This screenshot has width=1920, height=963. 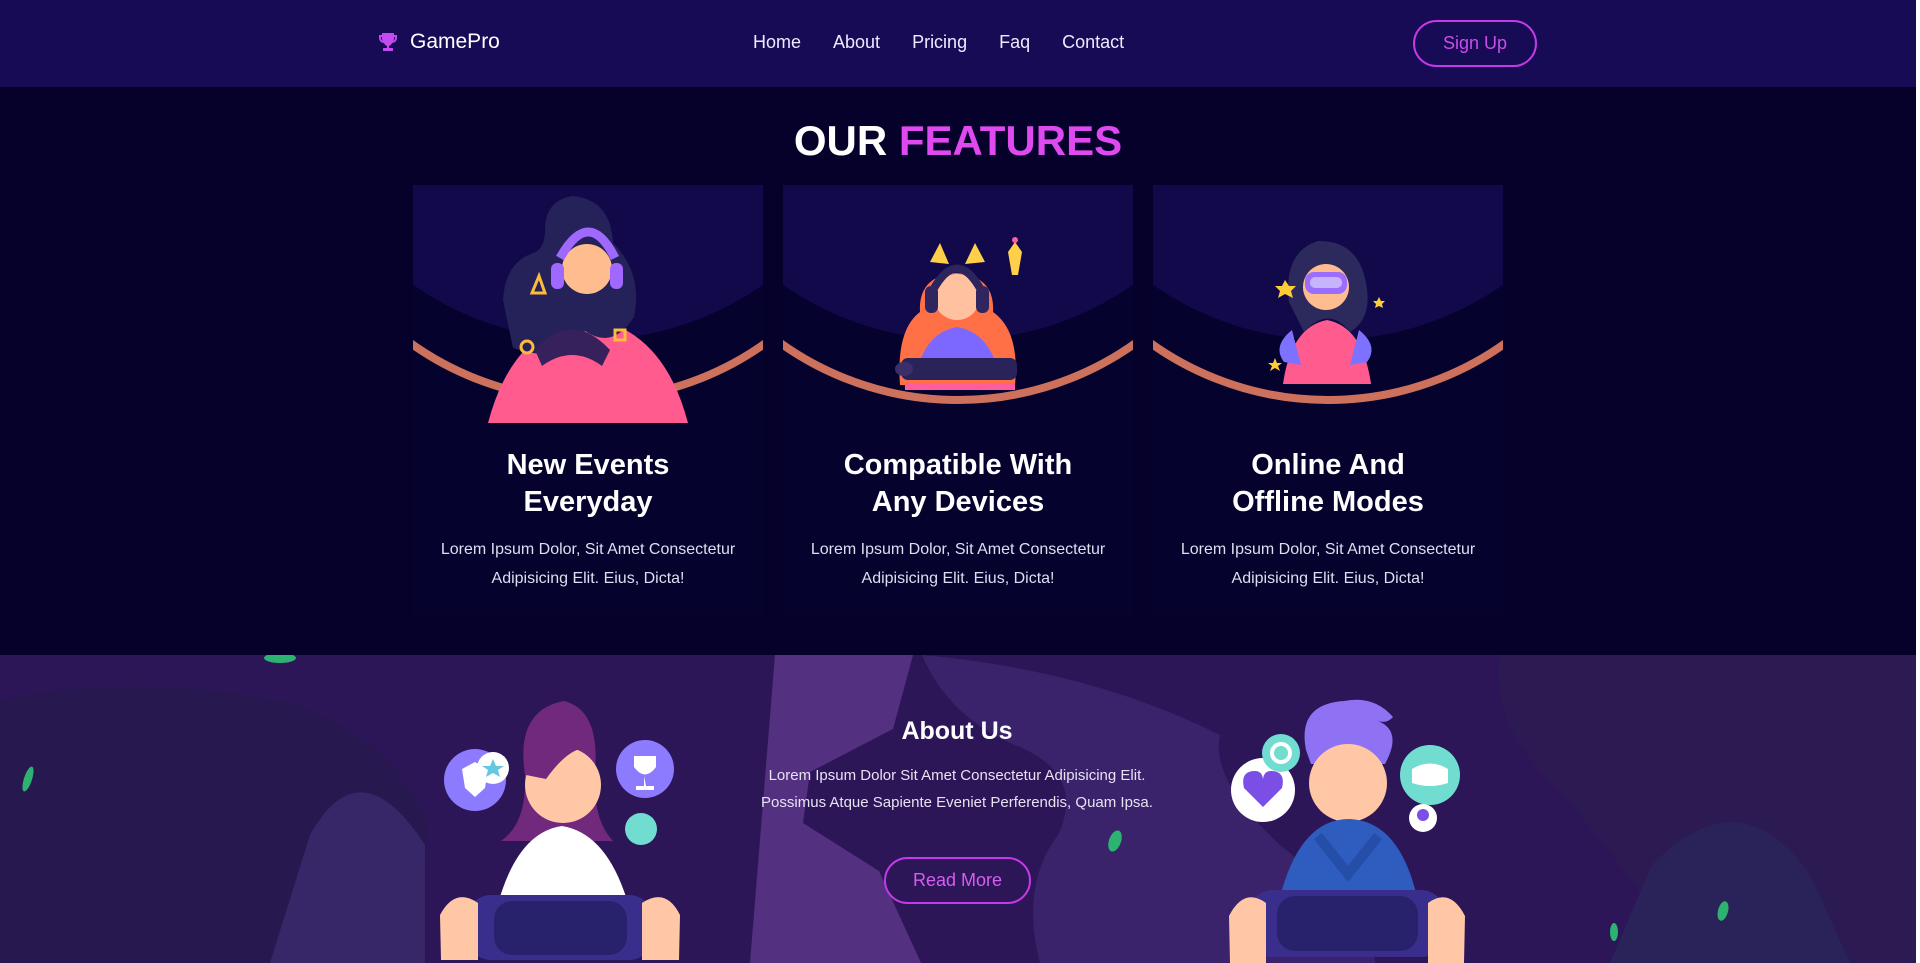 I want to click on trophy-icon, so click(x=388, y=42).